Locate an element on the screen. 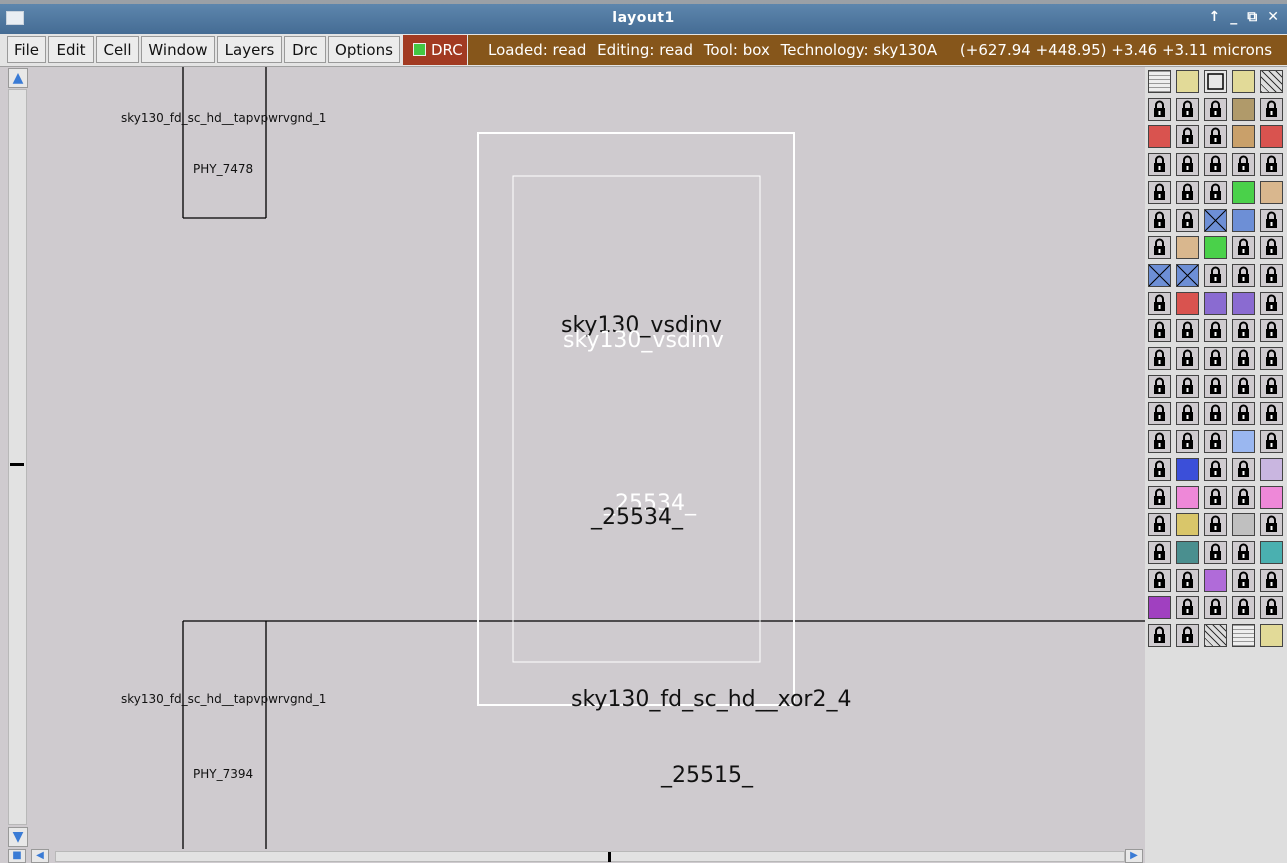 The height and width of the screenshot is (863, 1287). arrow-left-icon: ◀ is located at coordinates (40, 856).